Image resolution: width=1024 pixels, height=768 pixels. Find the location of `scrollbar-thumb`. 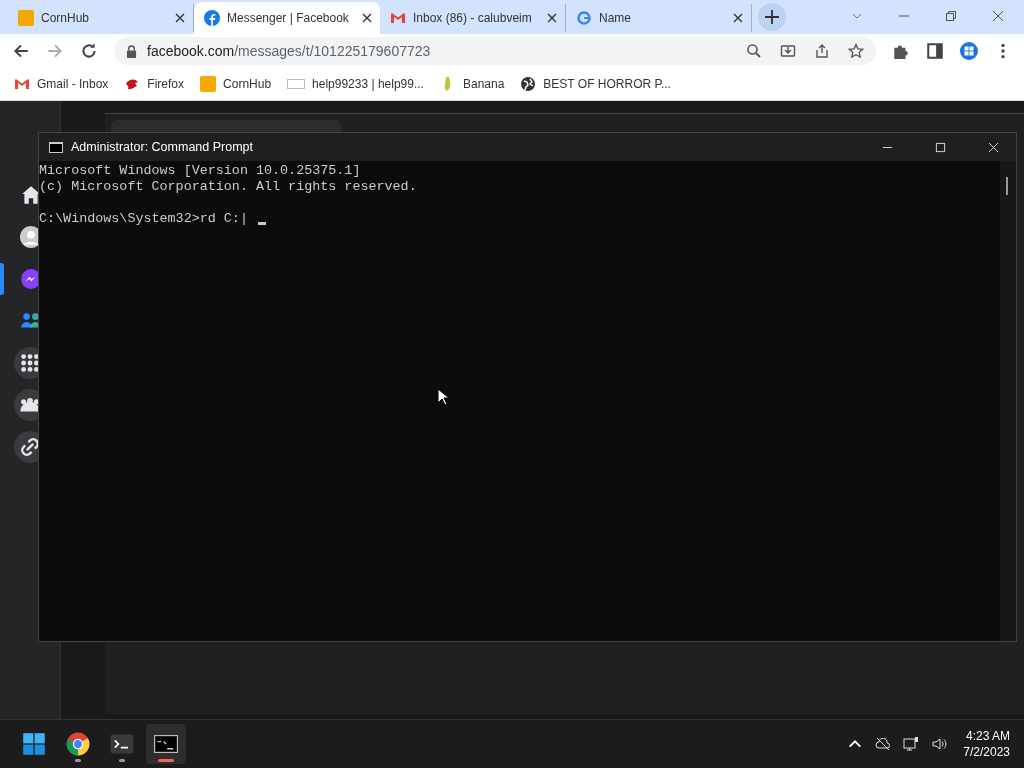

scrollbar-thumb is located at coordinates (1007, 186).